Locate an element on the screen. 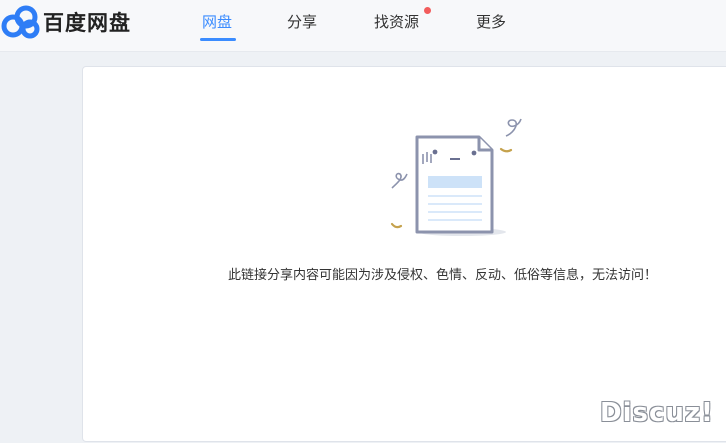  notification-dot-icon is located at coordinates (427, 10).